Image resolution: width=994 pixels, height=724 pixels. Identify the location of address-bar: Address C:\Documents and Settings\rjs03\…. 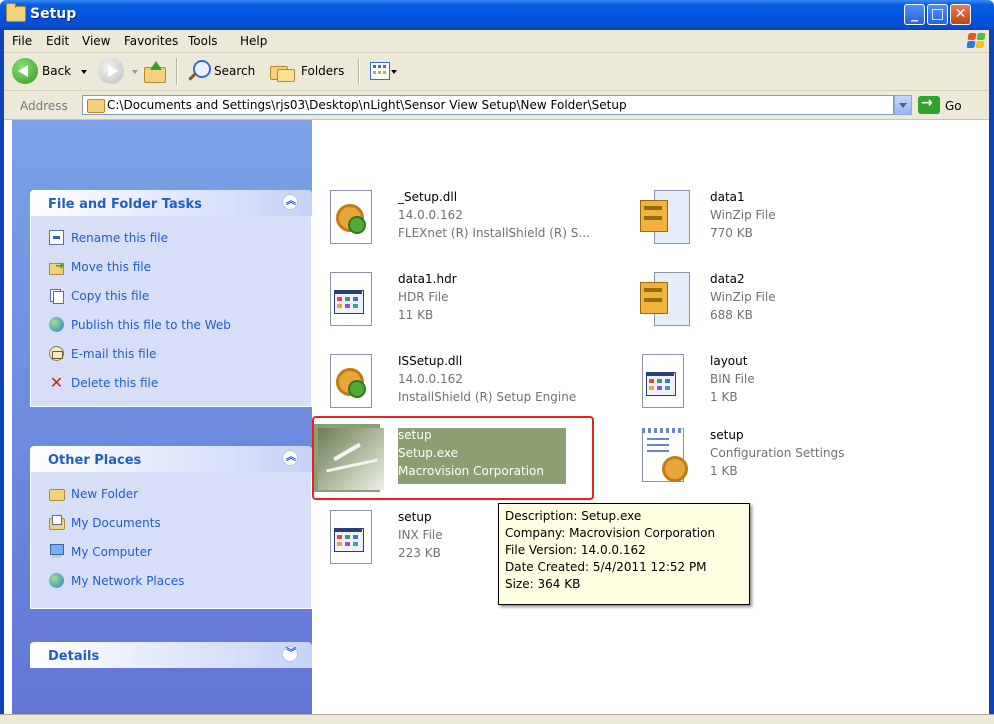
(497, 105).